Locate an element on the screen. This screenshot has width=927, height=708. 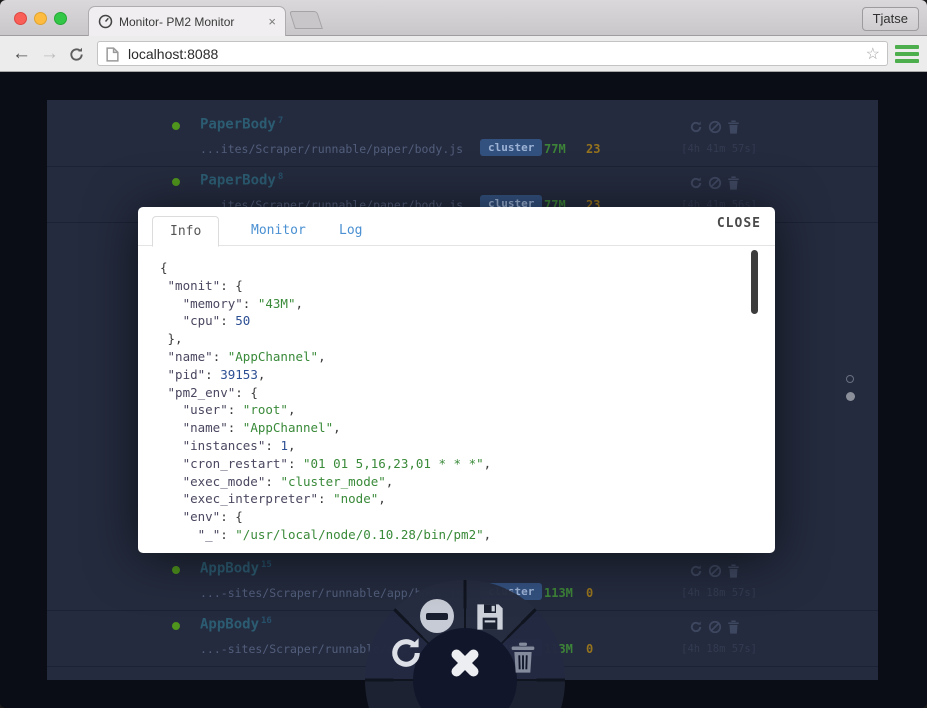
zoom-window-button is located at coordinates (60, 18).